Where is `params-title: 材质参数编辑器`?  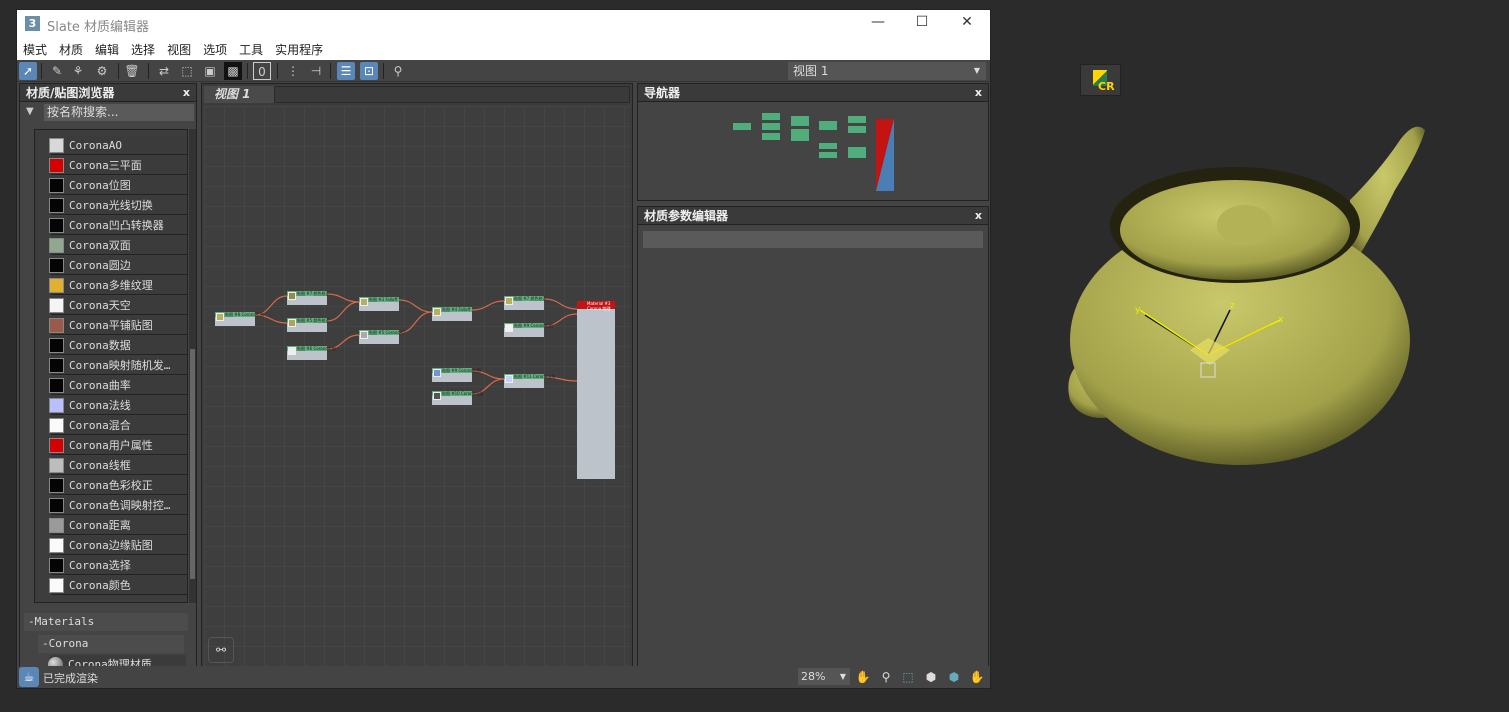
params-title: 材质参数编辑器 is located at coordinates (686, 216).